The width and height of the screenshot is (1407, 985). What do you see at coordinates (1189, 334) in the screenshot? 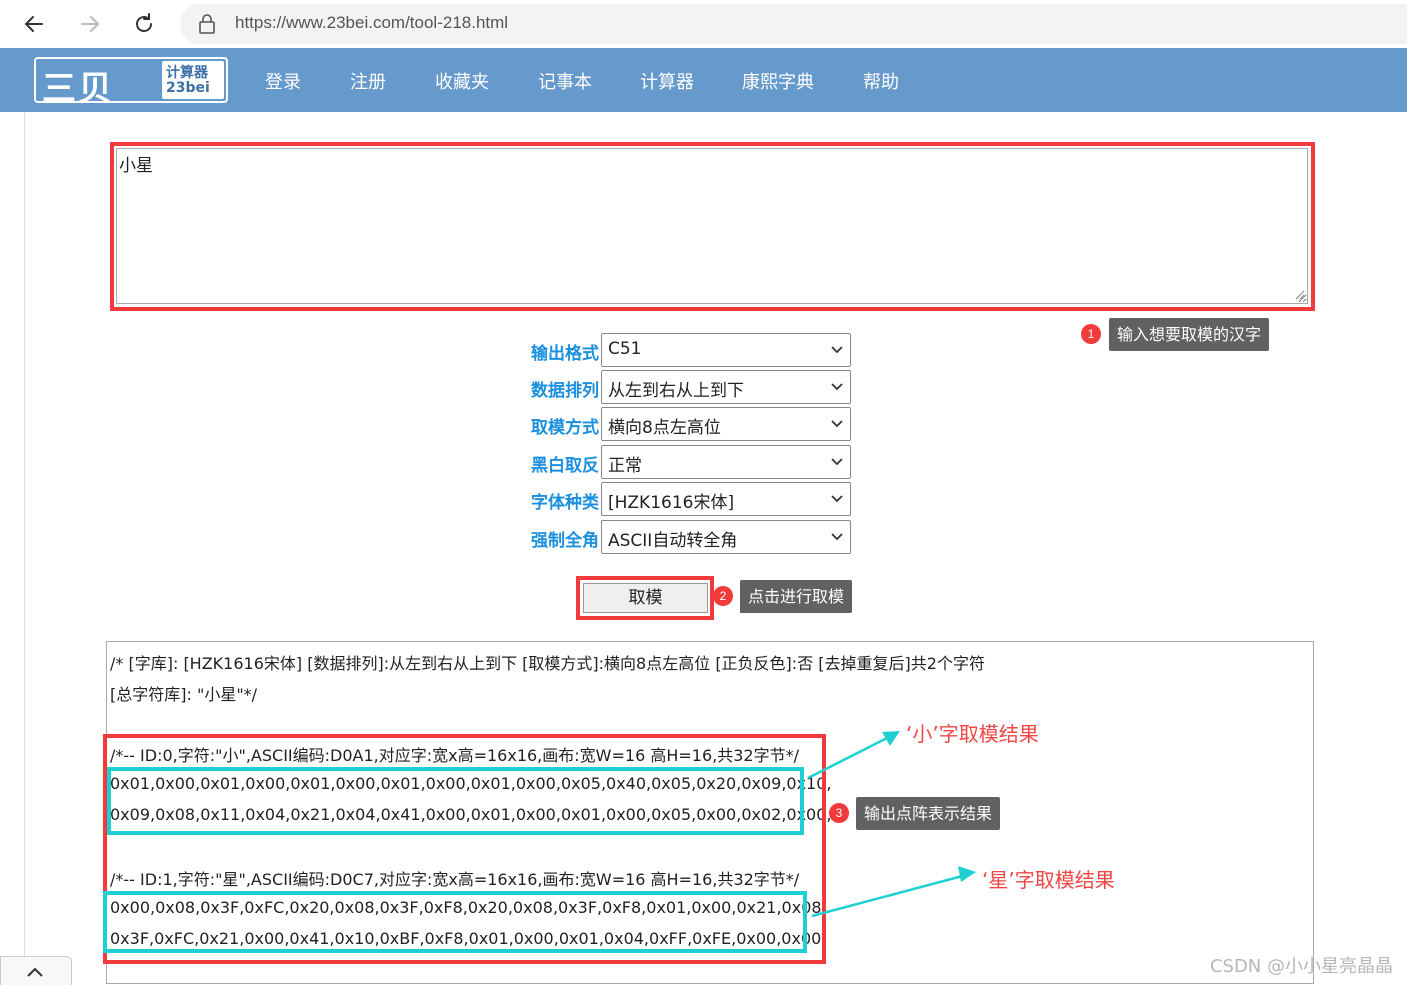
I see `tip-step1: 输入想要取模的汉字` at bounding box center [1189, 334].